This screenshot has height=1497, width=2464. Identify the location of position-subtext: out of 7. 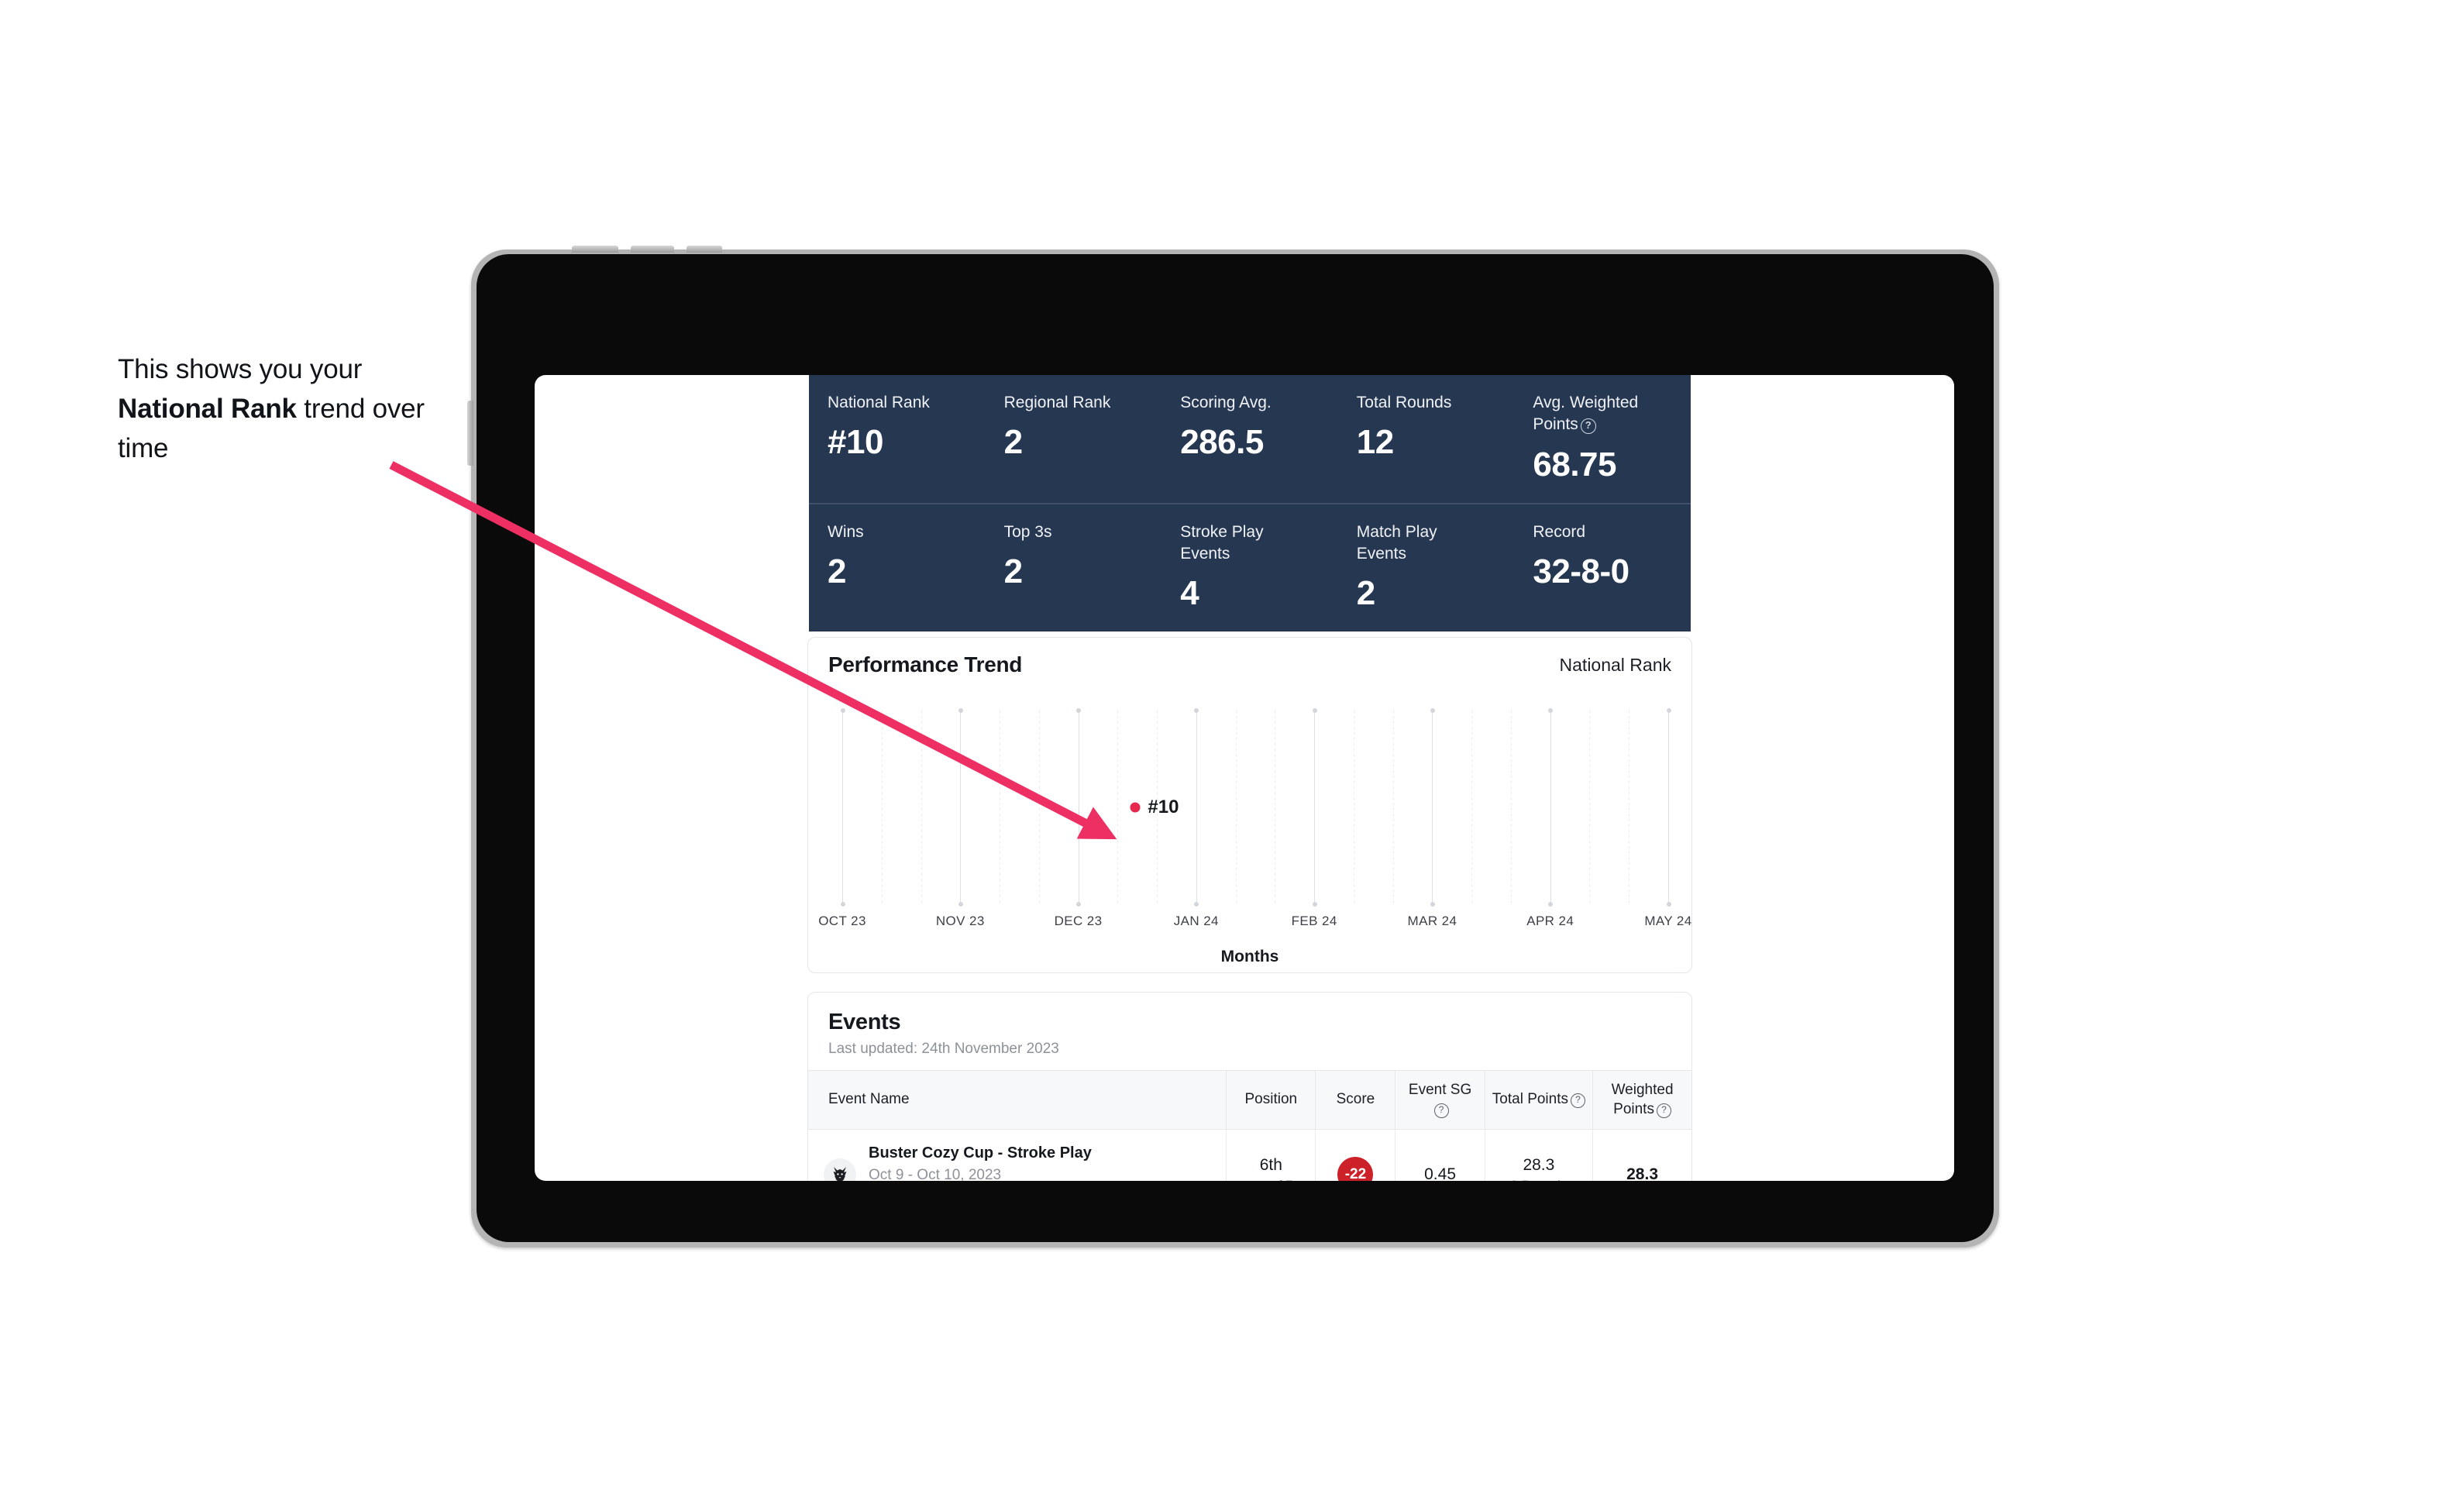
(1271, 1179).